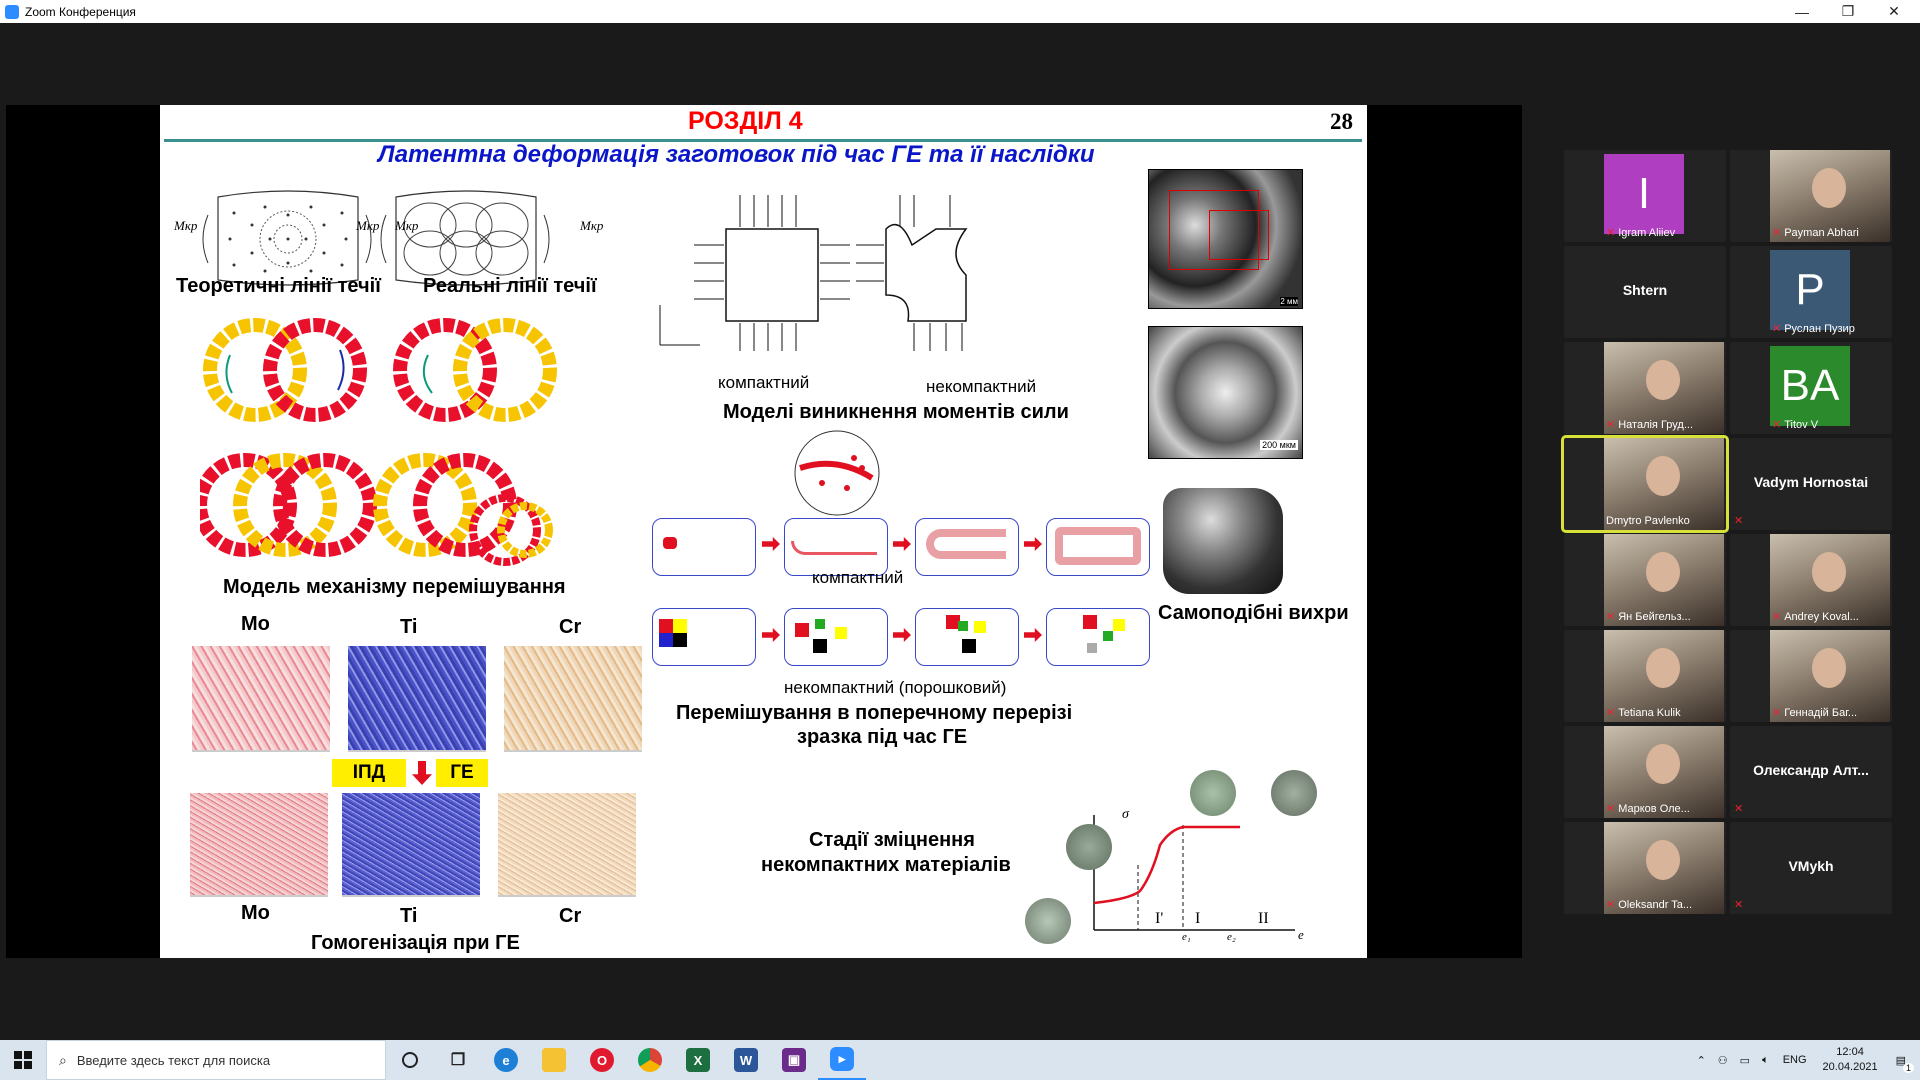 The image size is (1920, 1080). I want to click on e1-label: e₁, so click(1186, 937).